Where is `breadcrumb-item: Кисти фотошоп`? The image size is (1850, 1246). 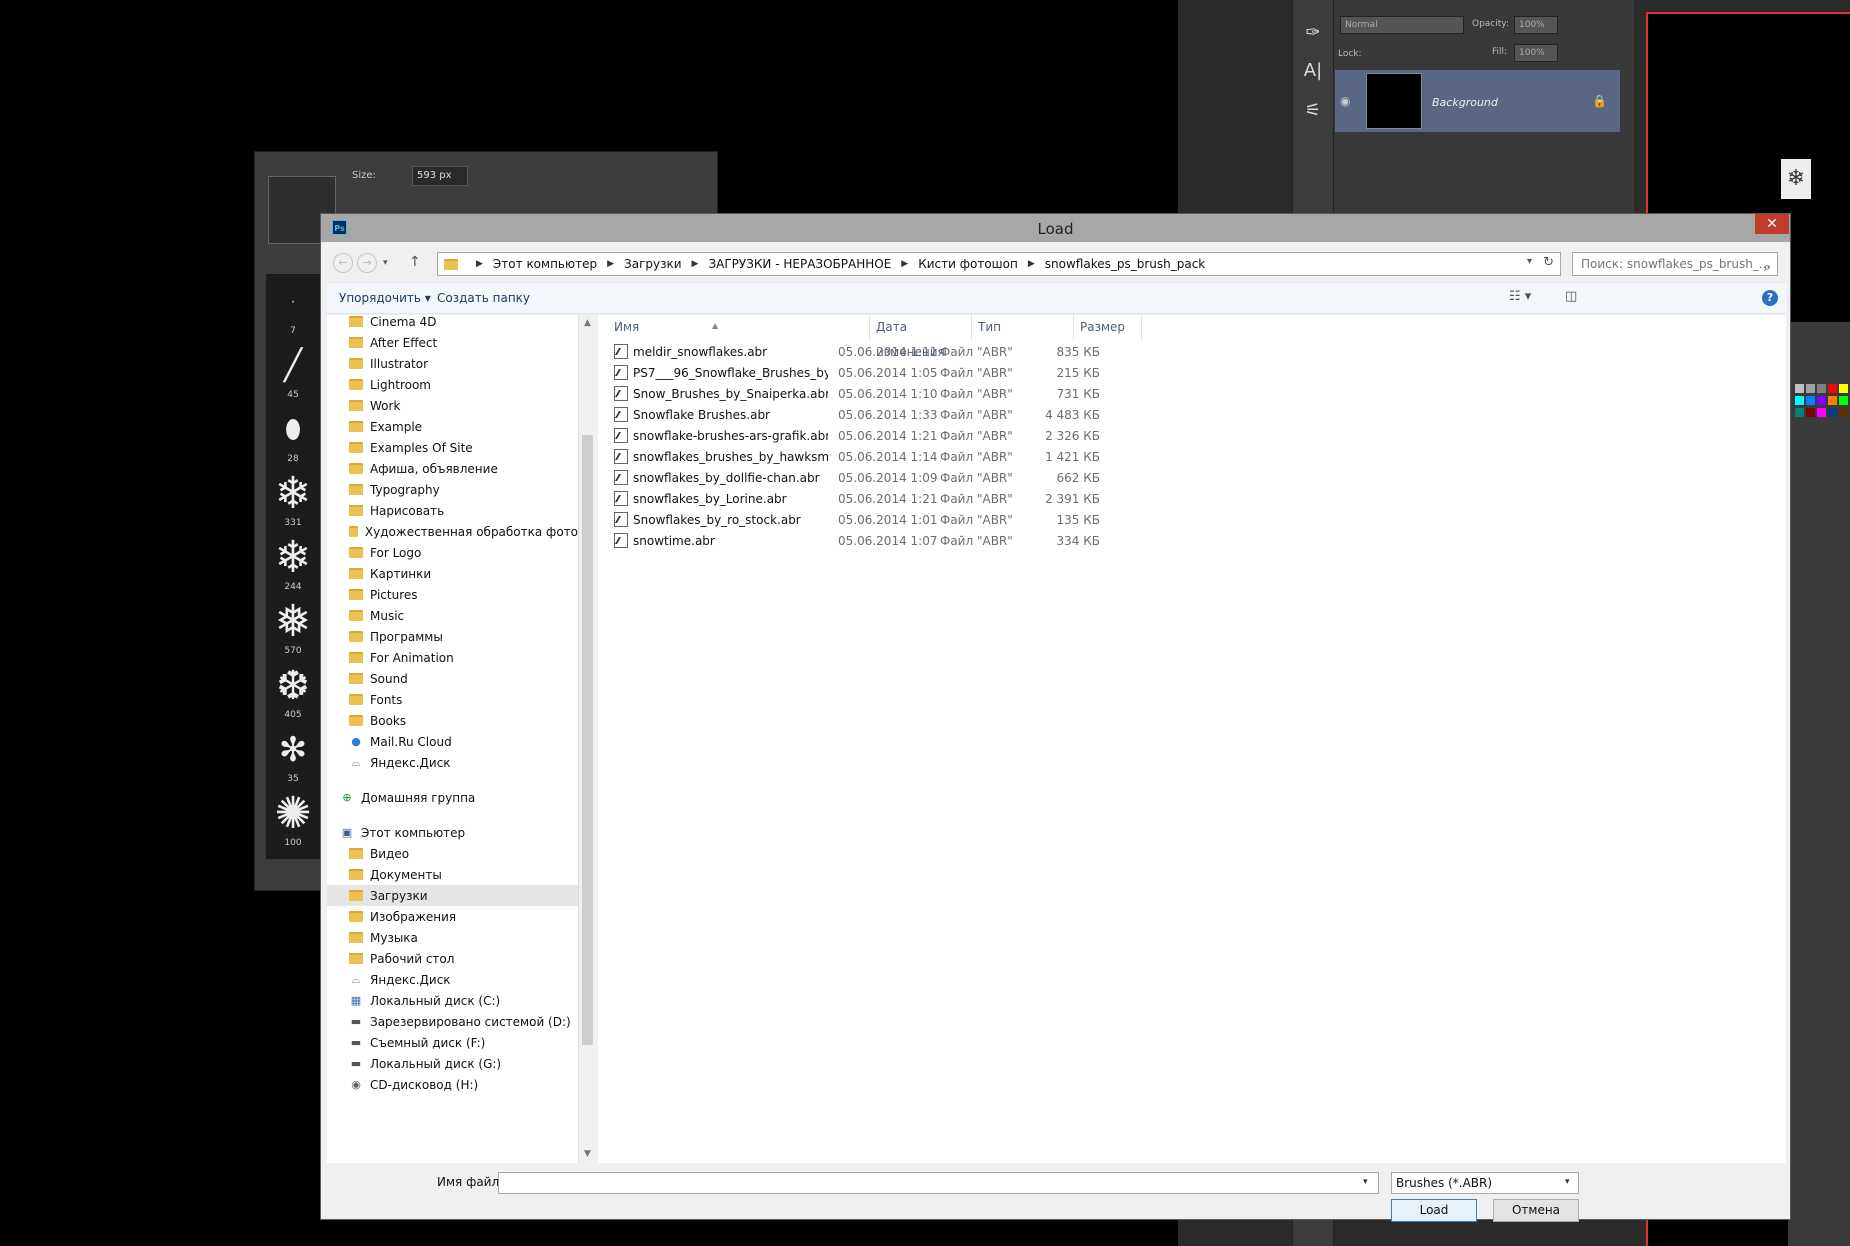 breadcrumb-item: Кисти фотошоп is located at coordinates (968, 264).